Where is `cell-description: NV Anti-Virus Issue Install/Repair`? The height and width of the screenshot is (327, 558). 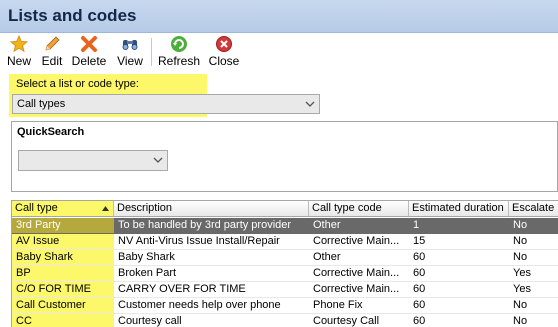
cell-description: NV Anti-Virus Issue Install/Repair is located at coordinates (211, 242).